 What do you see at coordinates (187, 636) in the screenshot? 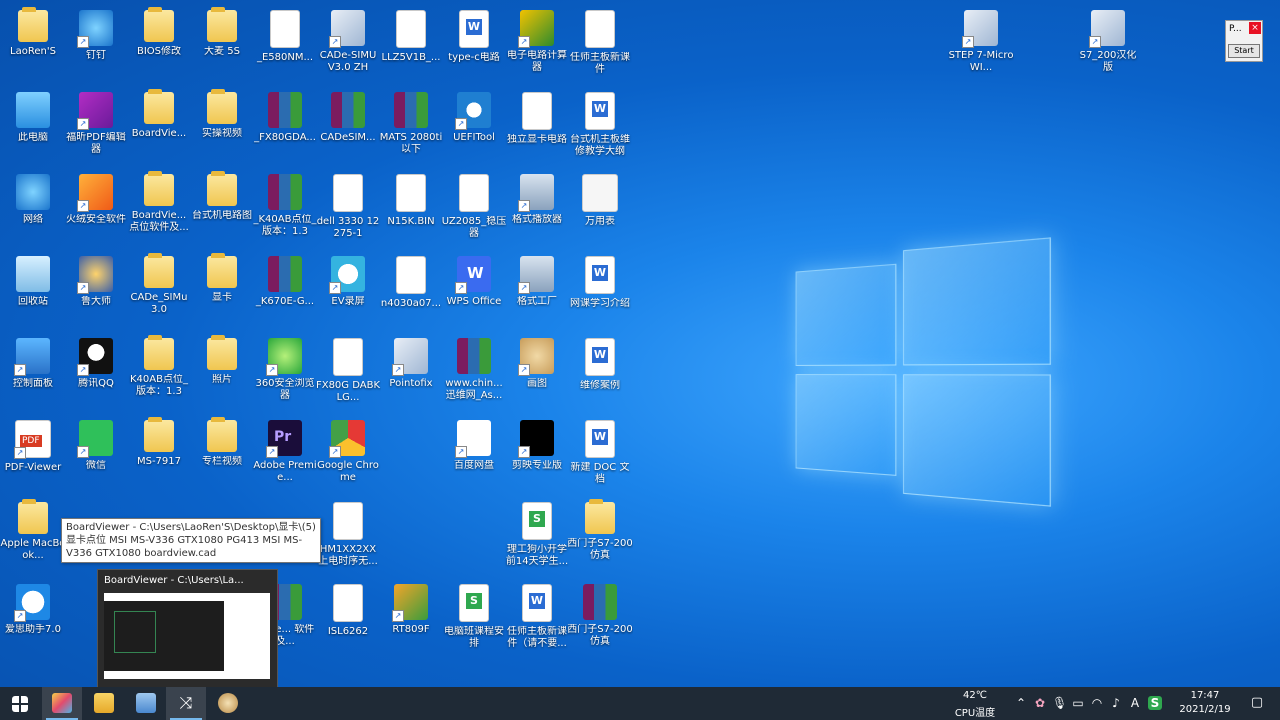
I see `preview-thumbnail` at bounding box center [187, 636].